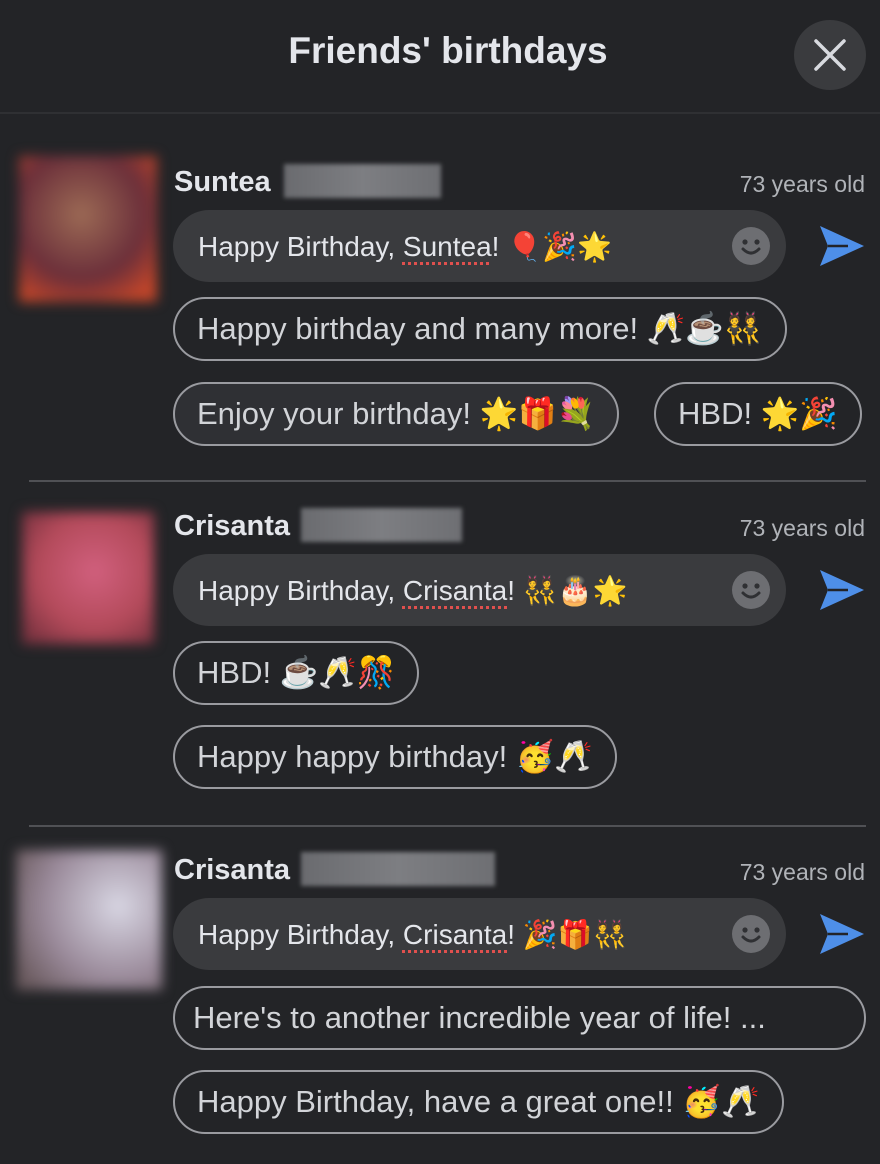 The height and width of the screenshot is (1164, 880). What do you see at coordinates (396, 414) in the screenshot?
I see `suggestion-chip: Enjoy your birthday! 🌟🎁💐` at bounding box center [396, 414].